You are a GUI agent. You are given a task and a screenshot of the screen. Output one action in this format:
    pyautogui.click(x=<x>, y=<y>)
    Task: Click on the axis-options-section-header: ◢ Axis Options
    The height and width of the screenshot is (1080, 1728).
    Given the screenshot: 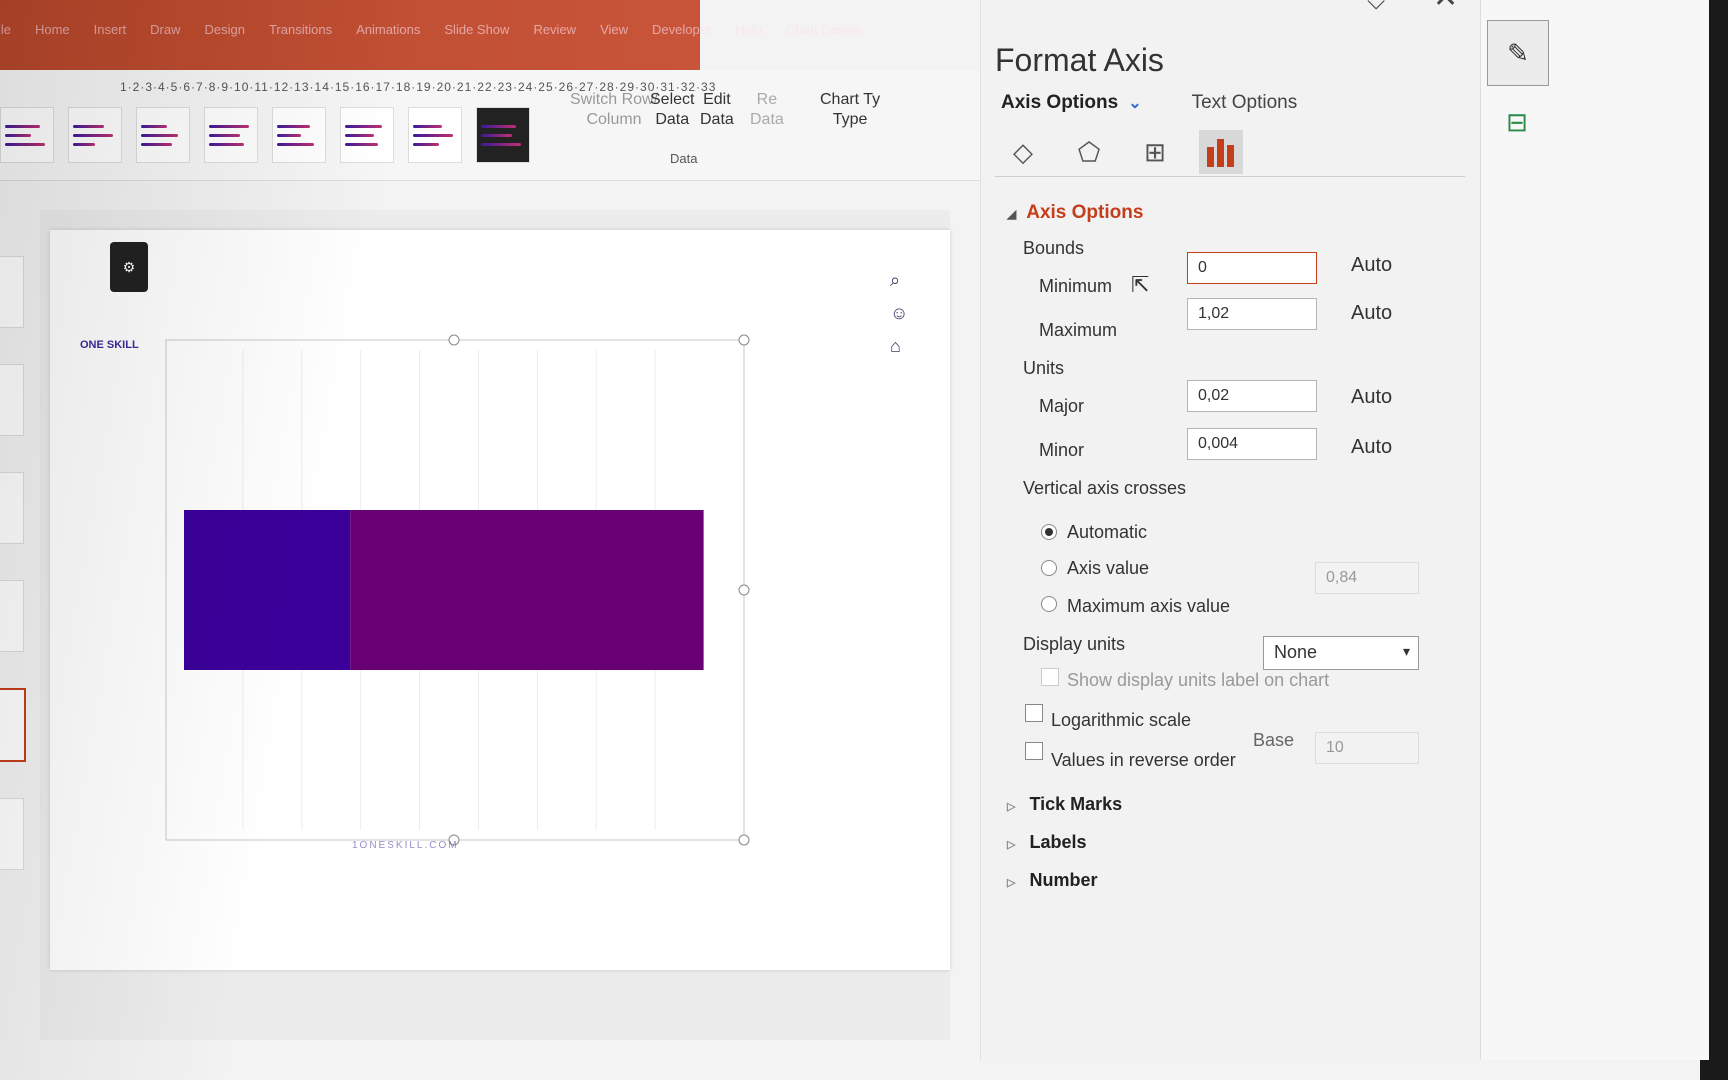 What is the action you would take?
    pyautogui.click(x=1075, y=213)
    